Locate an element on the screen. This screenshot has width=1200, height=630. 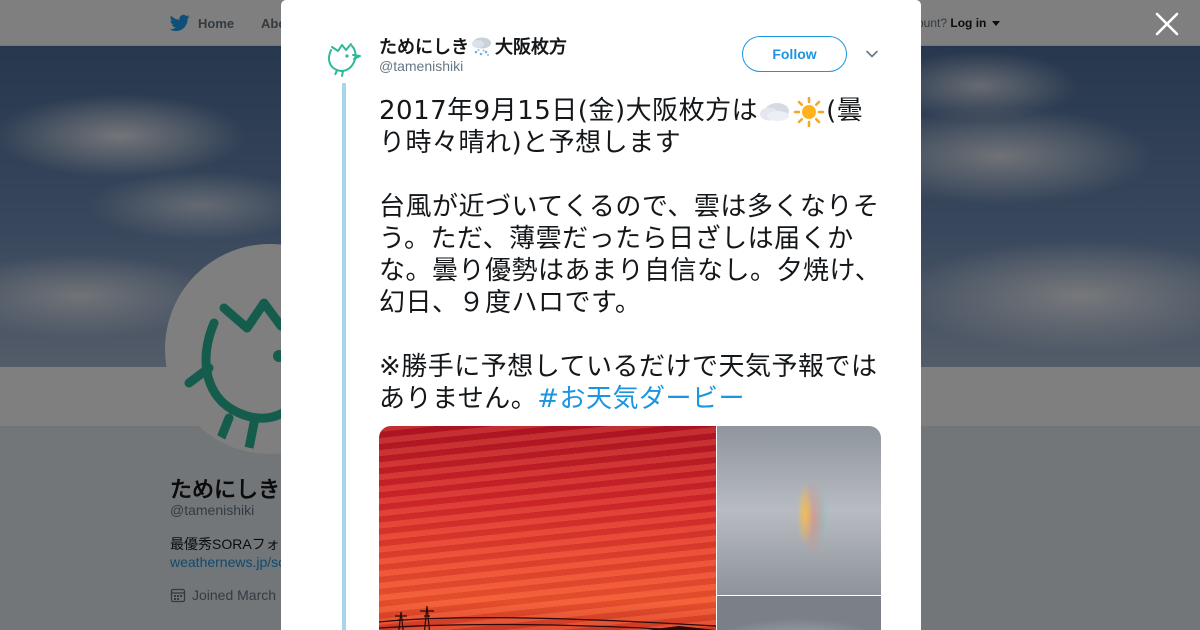
follow-button: Follow is located at coordinates (794, 54).